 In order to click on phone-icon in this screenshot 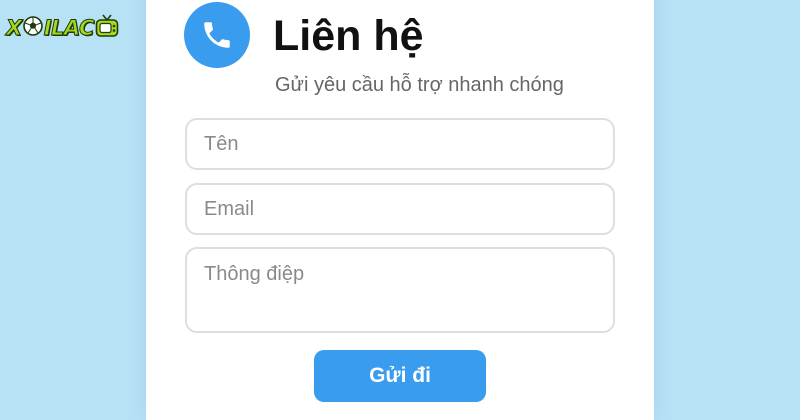, I will do `click(217, 35)`.